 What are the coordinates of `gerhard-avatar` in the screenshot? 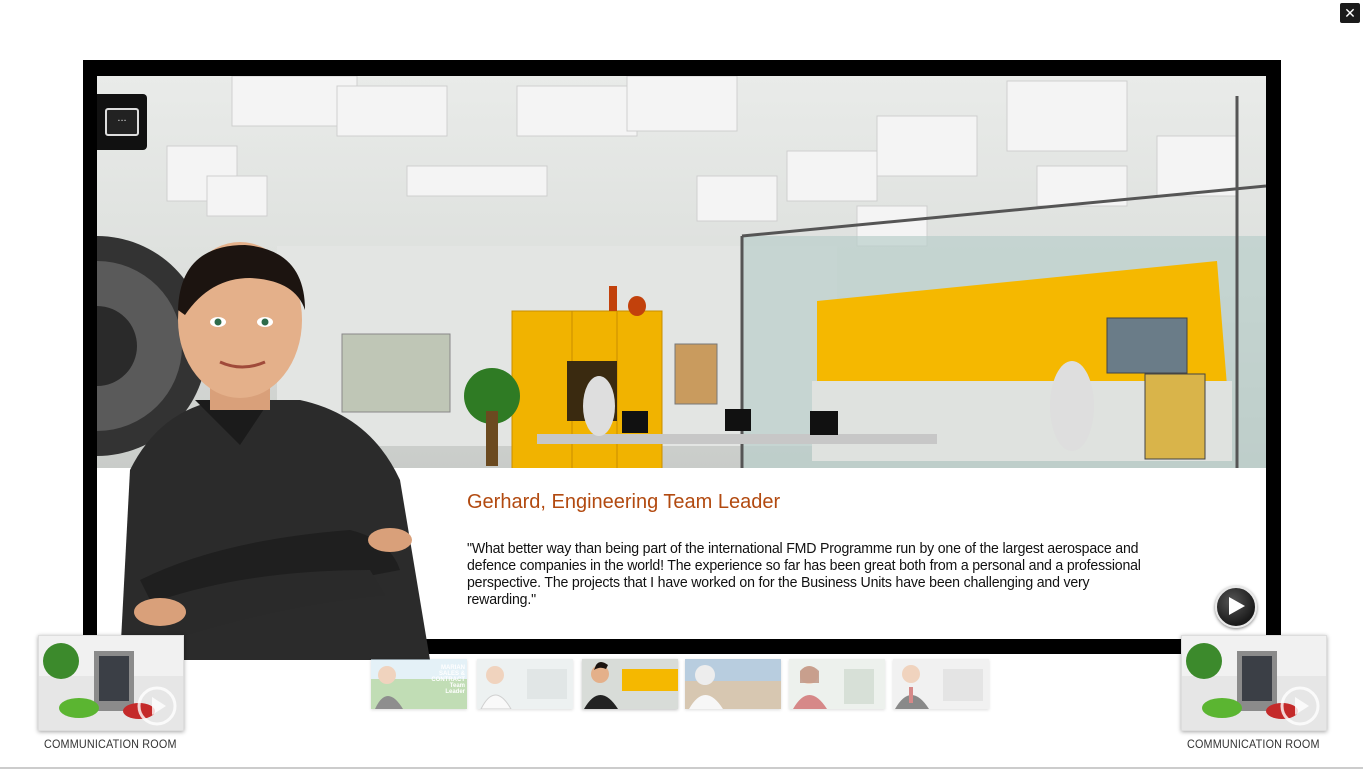 It's located at (275, 451).